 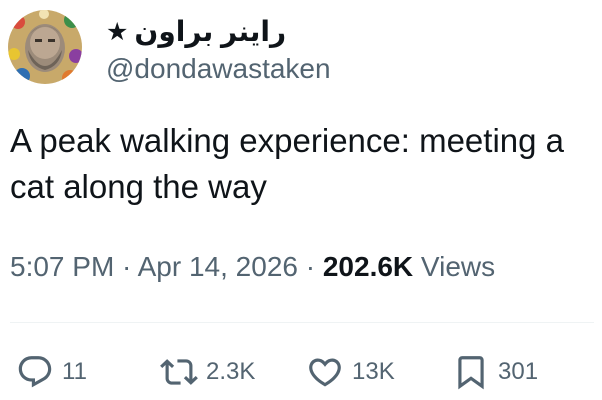 I want to click on bookmark-icon, so click(x=471, y=373).